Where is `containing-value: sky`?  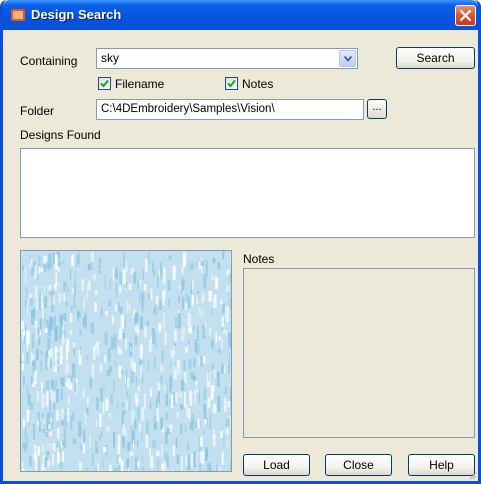
containing-value: sky is located at coordinates (110, 58).